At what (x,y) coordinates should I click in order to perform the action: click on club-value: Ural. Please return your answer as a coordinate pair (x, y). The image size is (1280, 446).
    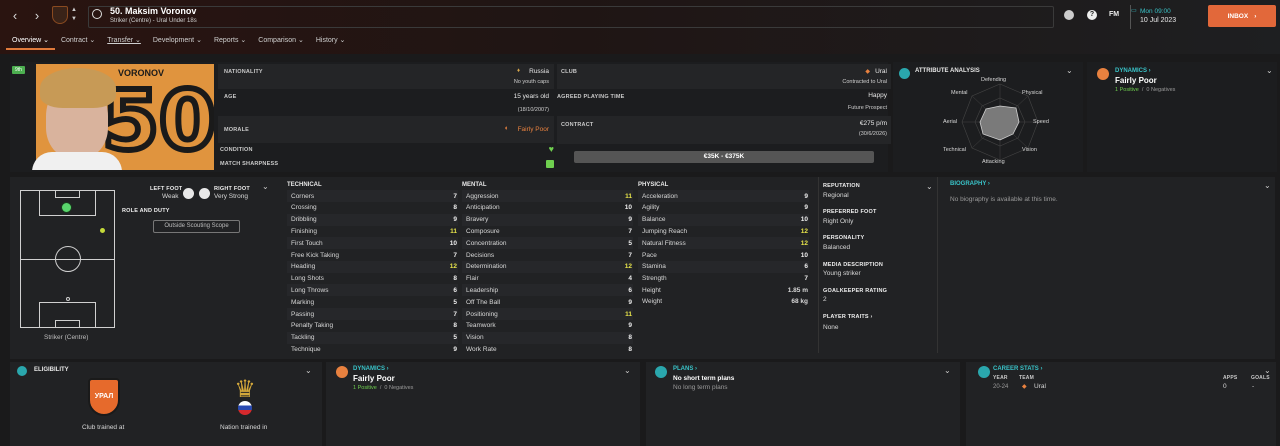
    Looking at the image, I should click on (881, 71).